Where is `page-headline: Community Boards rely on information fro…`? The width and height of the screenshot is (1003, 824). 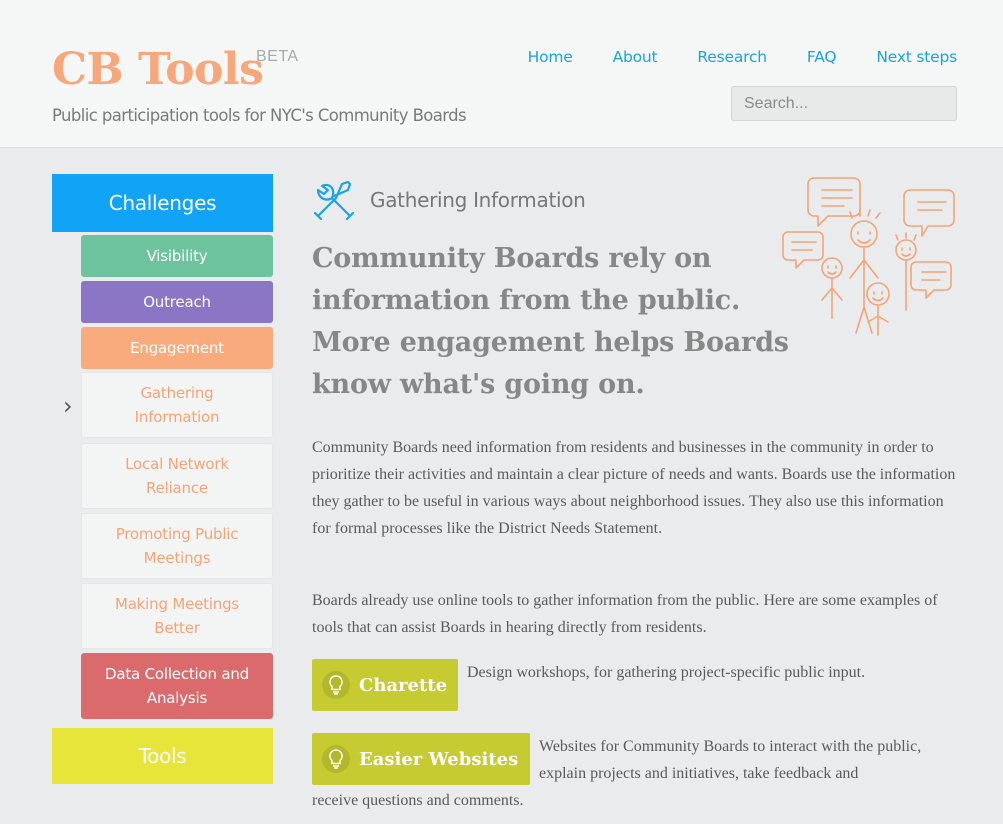 page-headline: Community Boards rely on information fro… is located at coordinates (550, 321).